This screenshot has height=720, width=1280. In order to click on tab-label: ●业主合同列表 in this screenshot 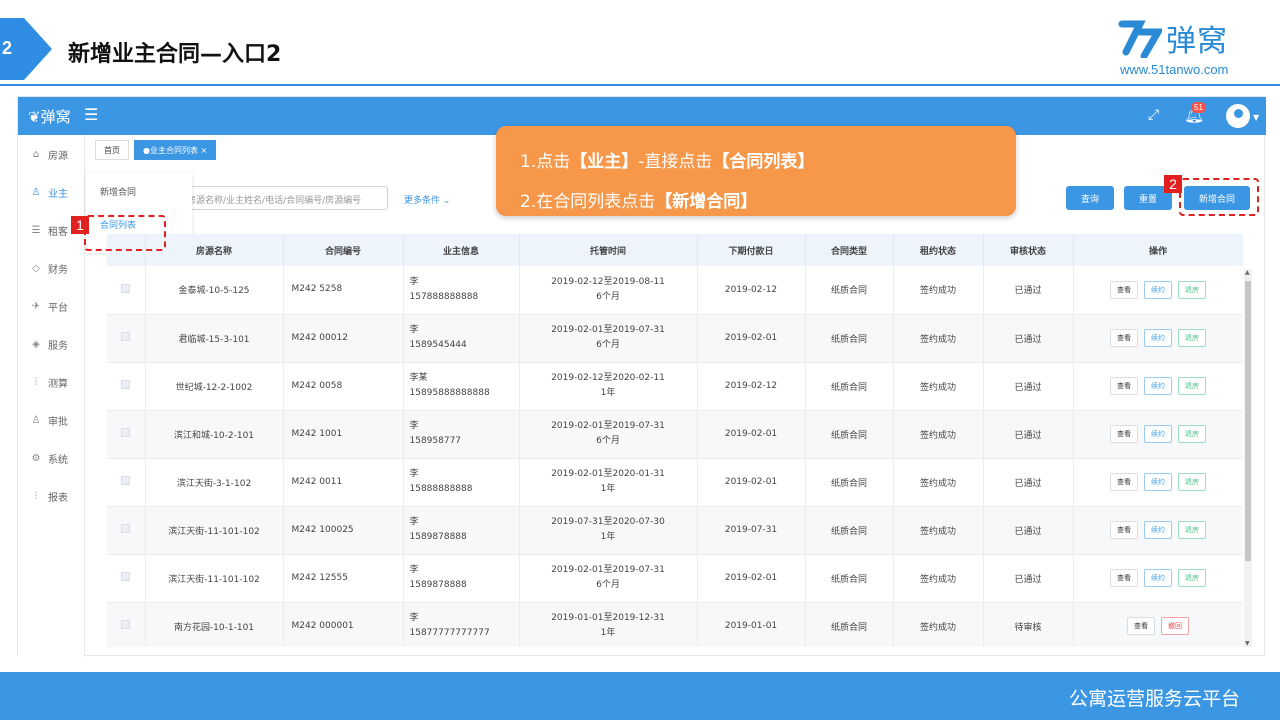, I will do `click(170, 150)`.